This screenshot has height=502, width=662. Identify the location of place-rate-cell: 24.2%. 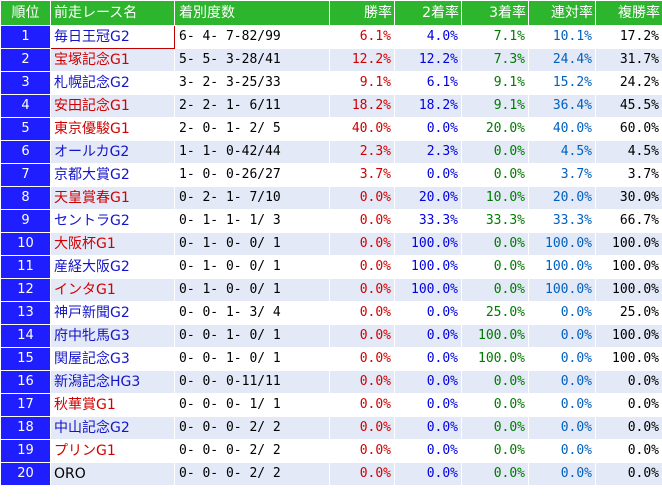
(628, 83).